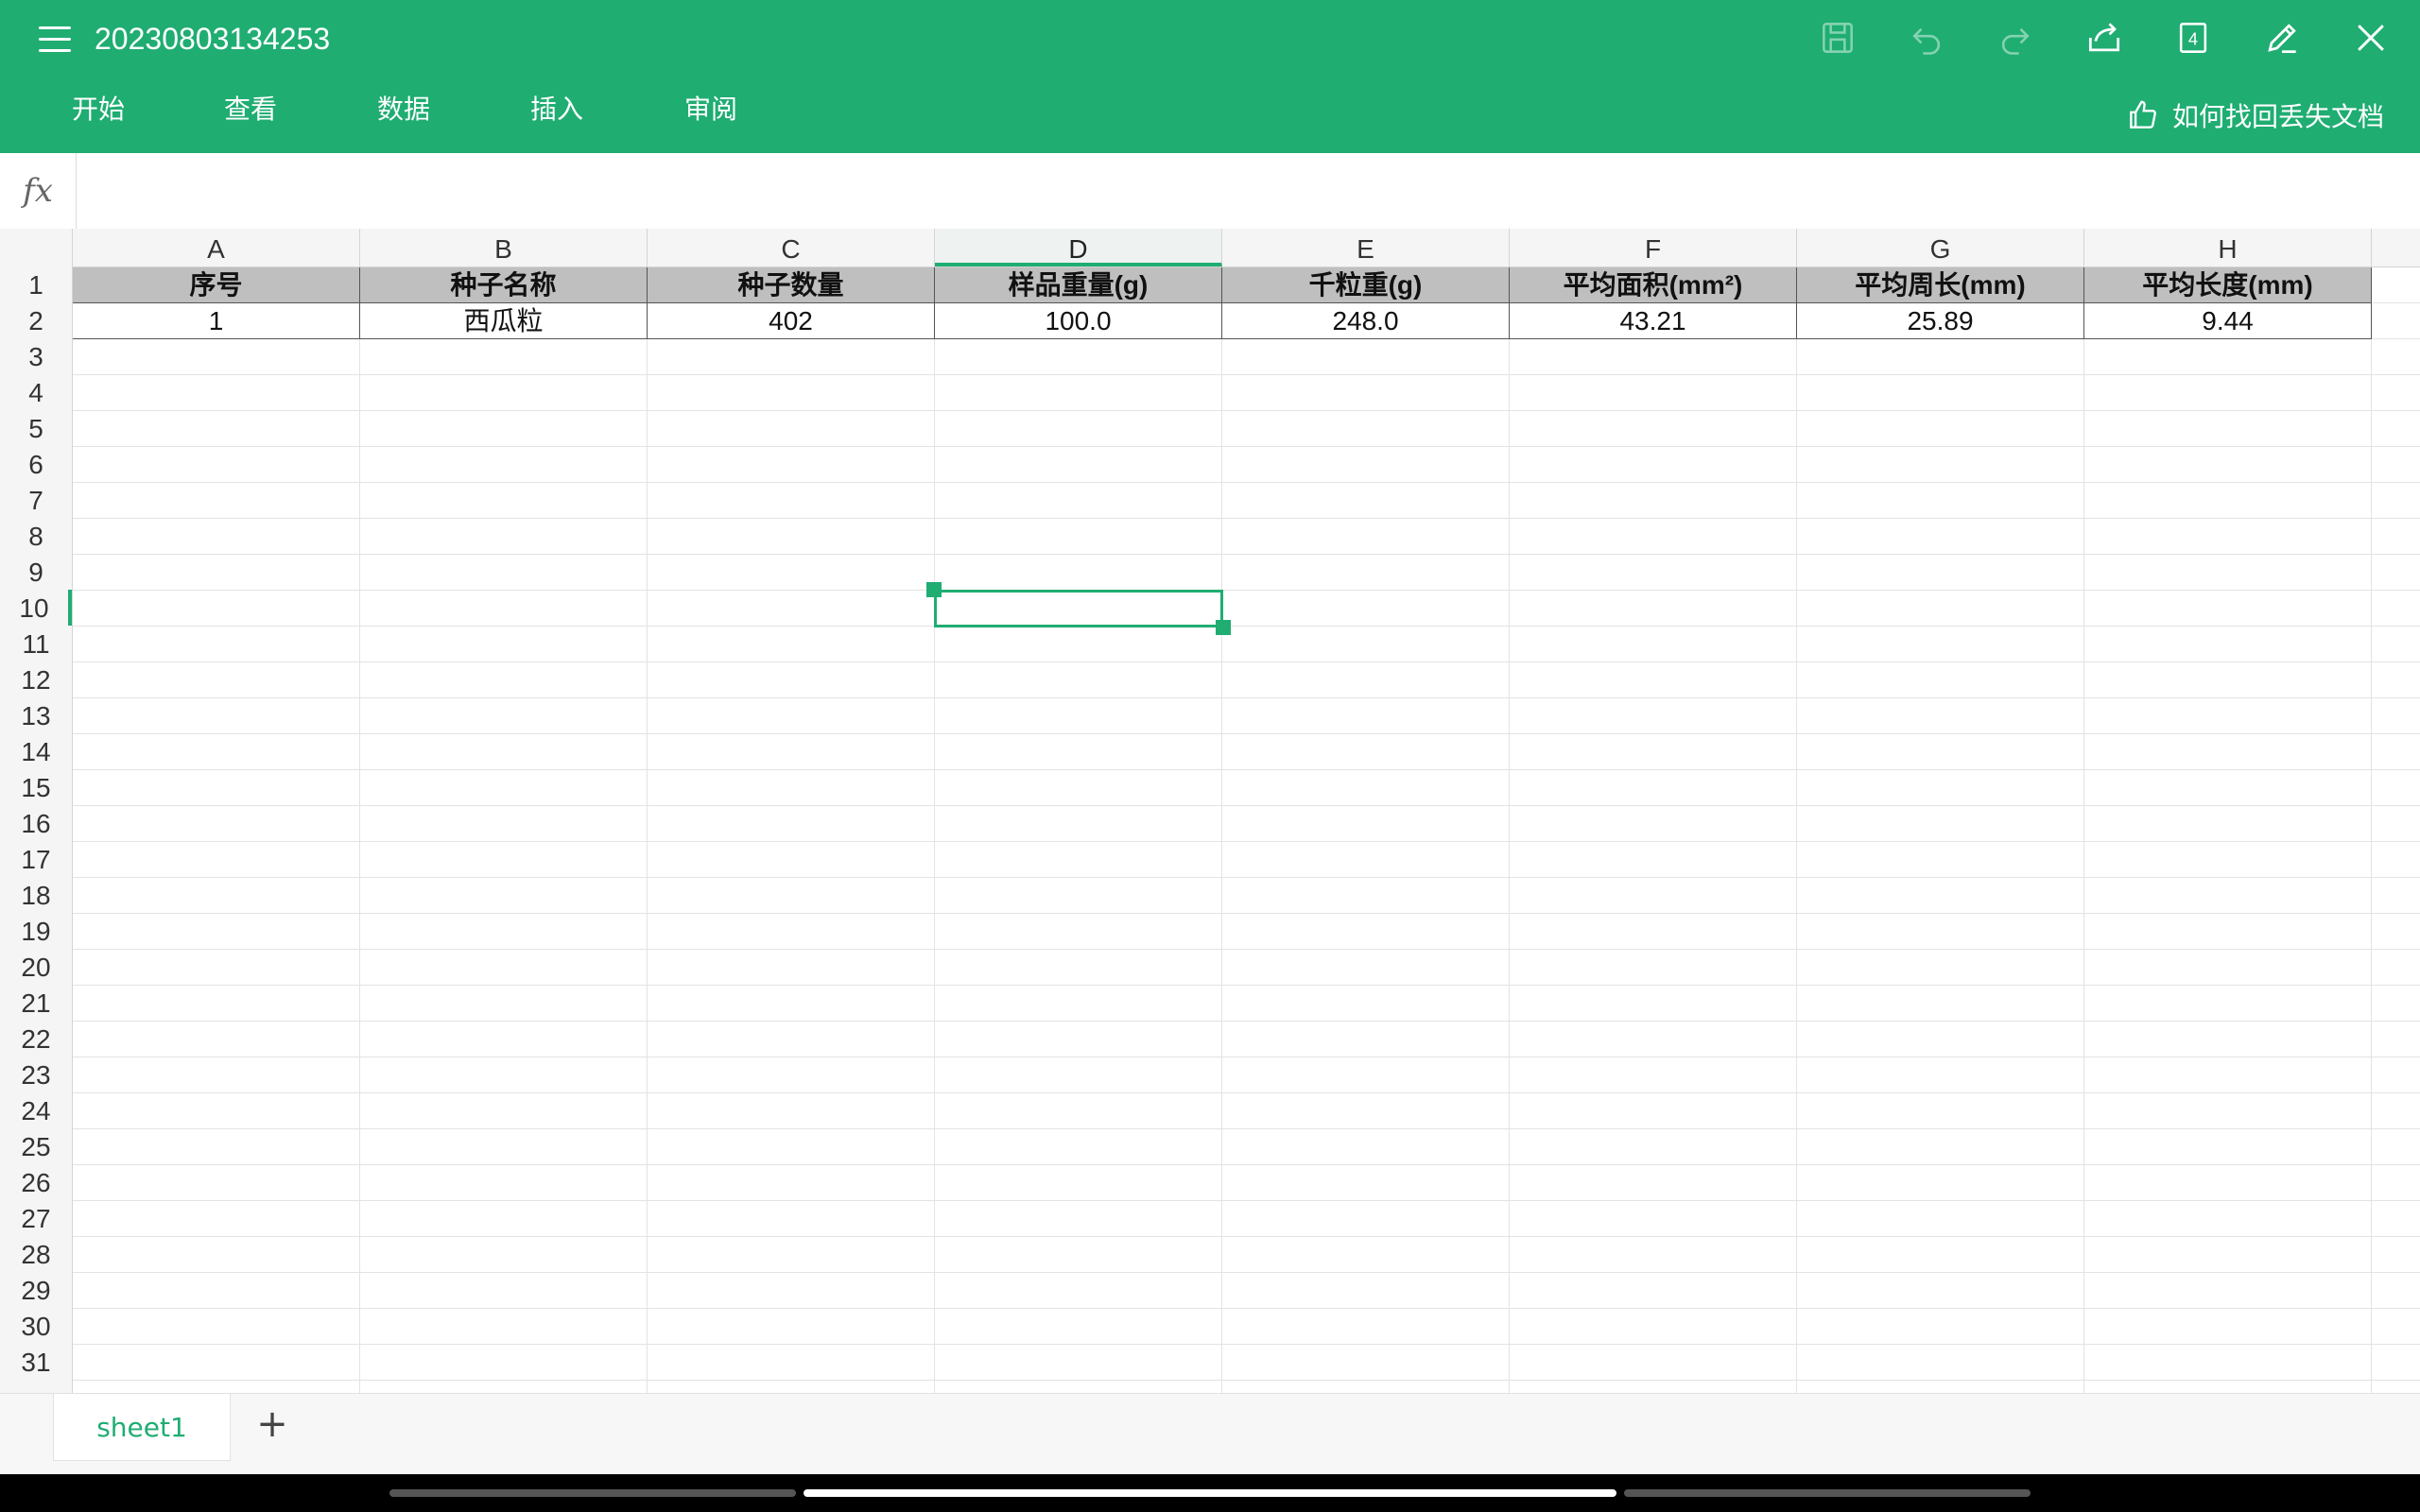  Describe the element at coordinates (1366, 247) in the screenshot. I see `column-header-e: E` at that location.